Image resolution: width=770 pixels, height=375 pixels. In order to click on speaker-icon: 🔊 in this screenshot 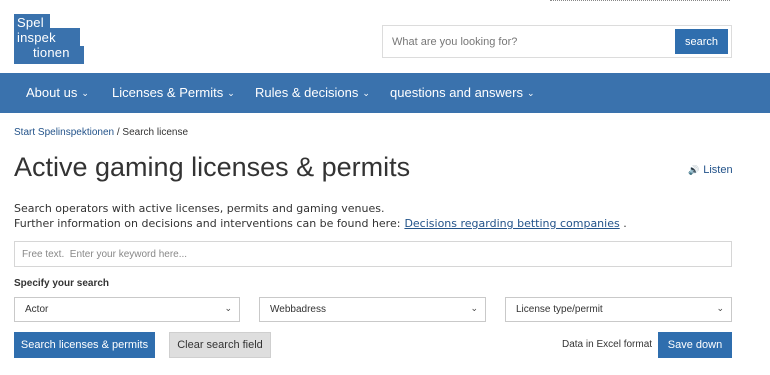, I will do `click(694, 170)`.